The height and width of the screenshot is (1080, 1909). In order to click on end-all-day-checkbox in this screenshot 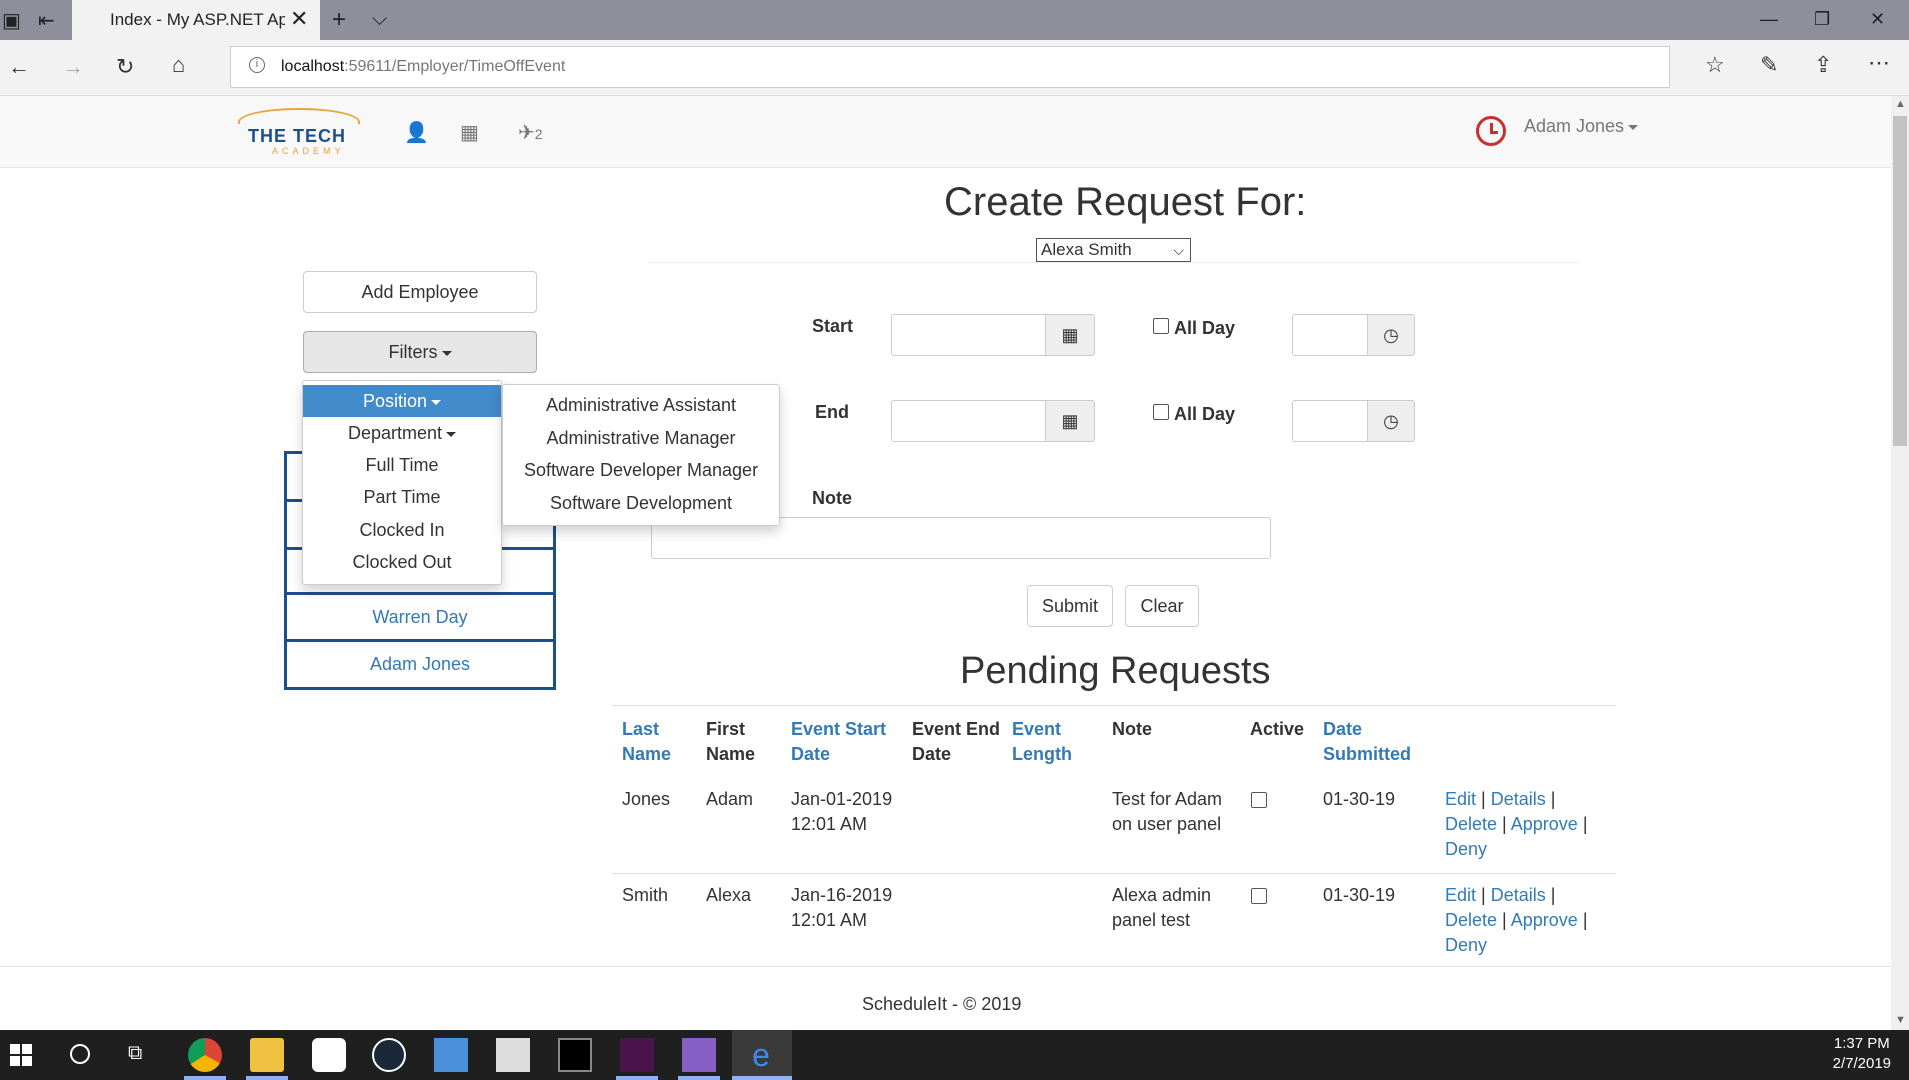, I will do `click(1161, 412)`.